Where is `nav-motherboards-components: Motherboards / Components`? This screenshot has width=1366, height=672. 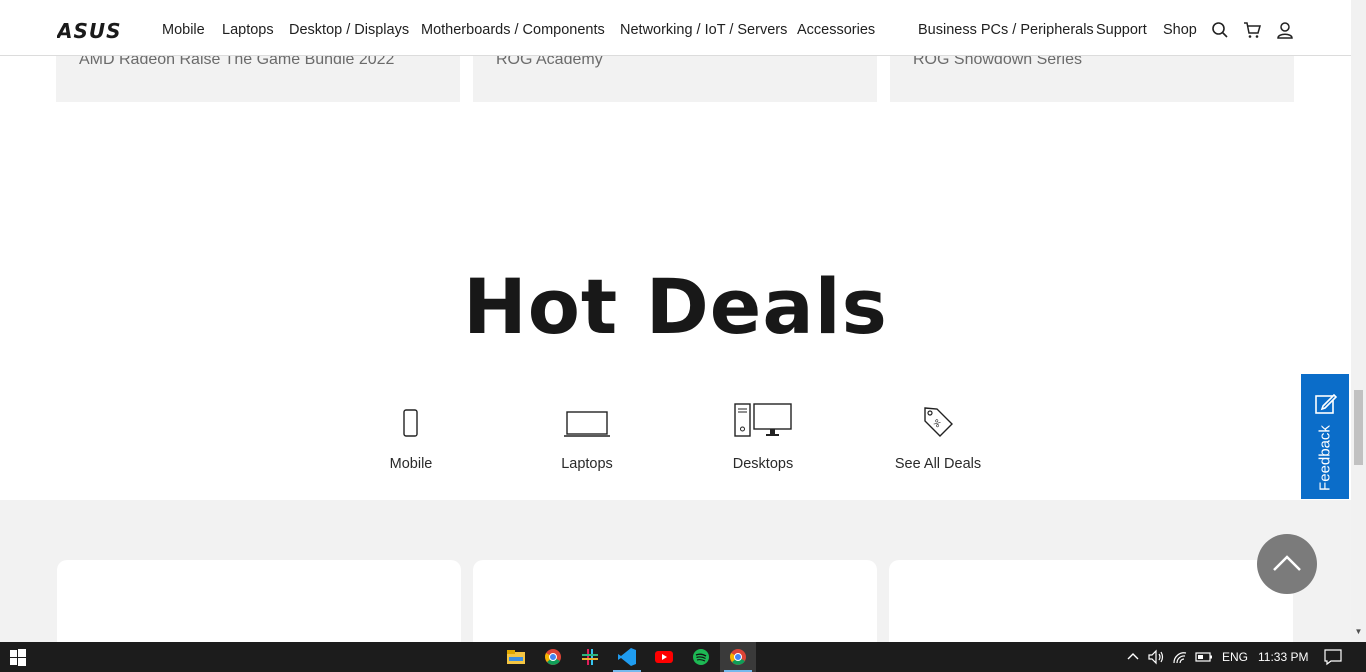 nav-motherboards-components: Motherboards / Components is located at coordinates (513, 30).